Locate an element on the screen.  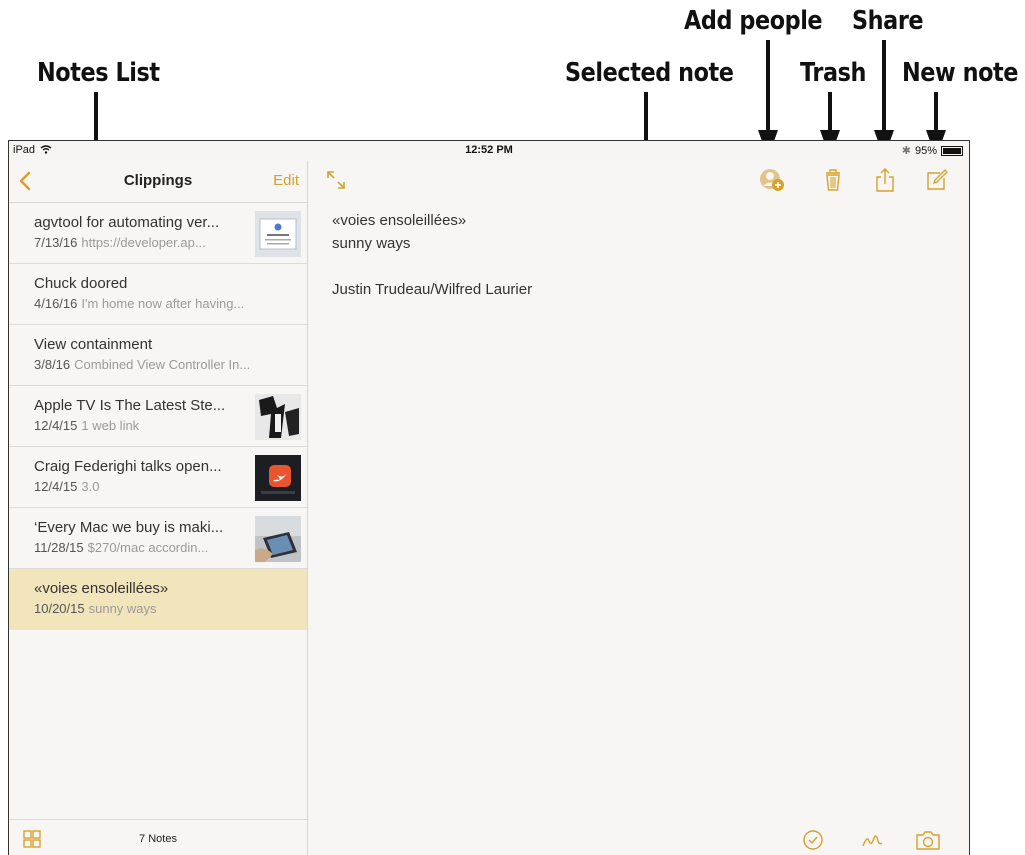
note-meta: 12/4/15 1 web link is located at coordinates (86, 425).